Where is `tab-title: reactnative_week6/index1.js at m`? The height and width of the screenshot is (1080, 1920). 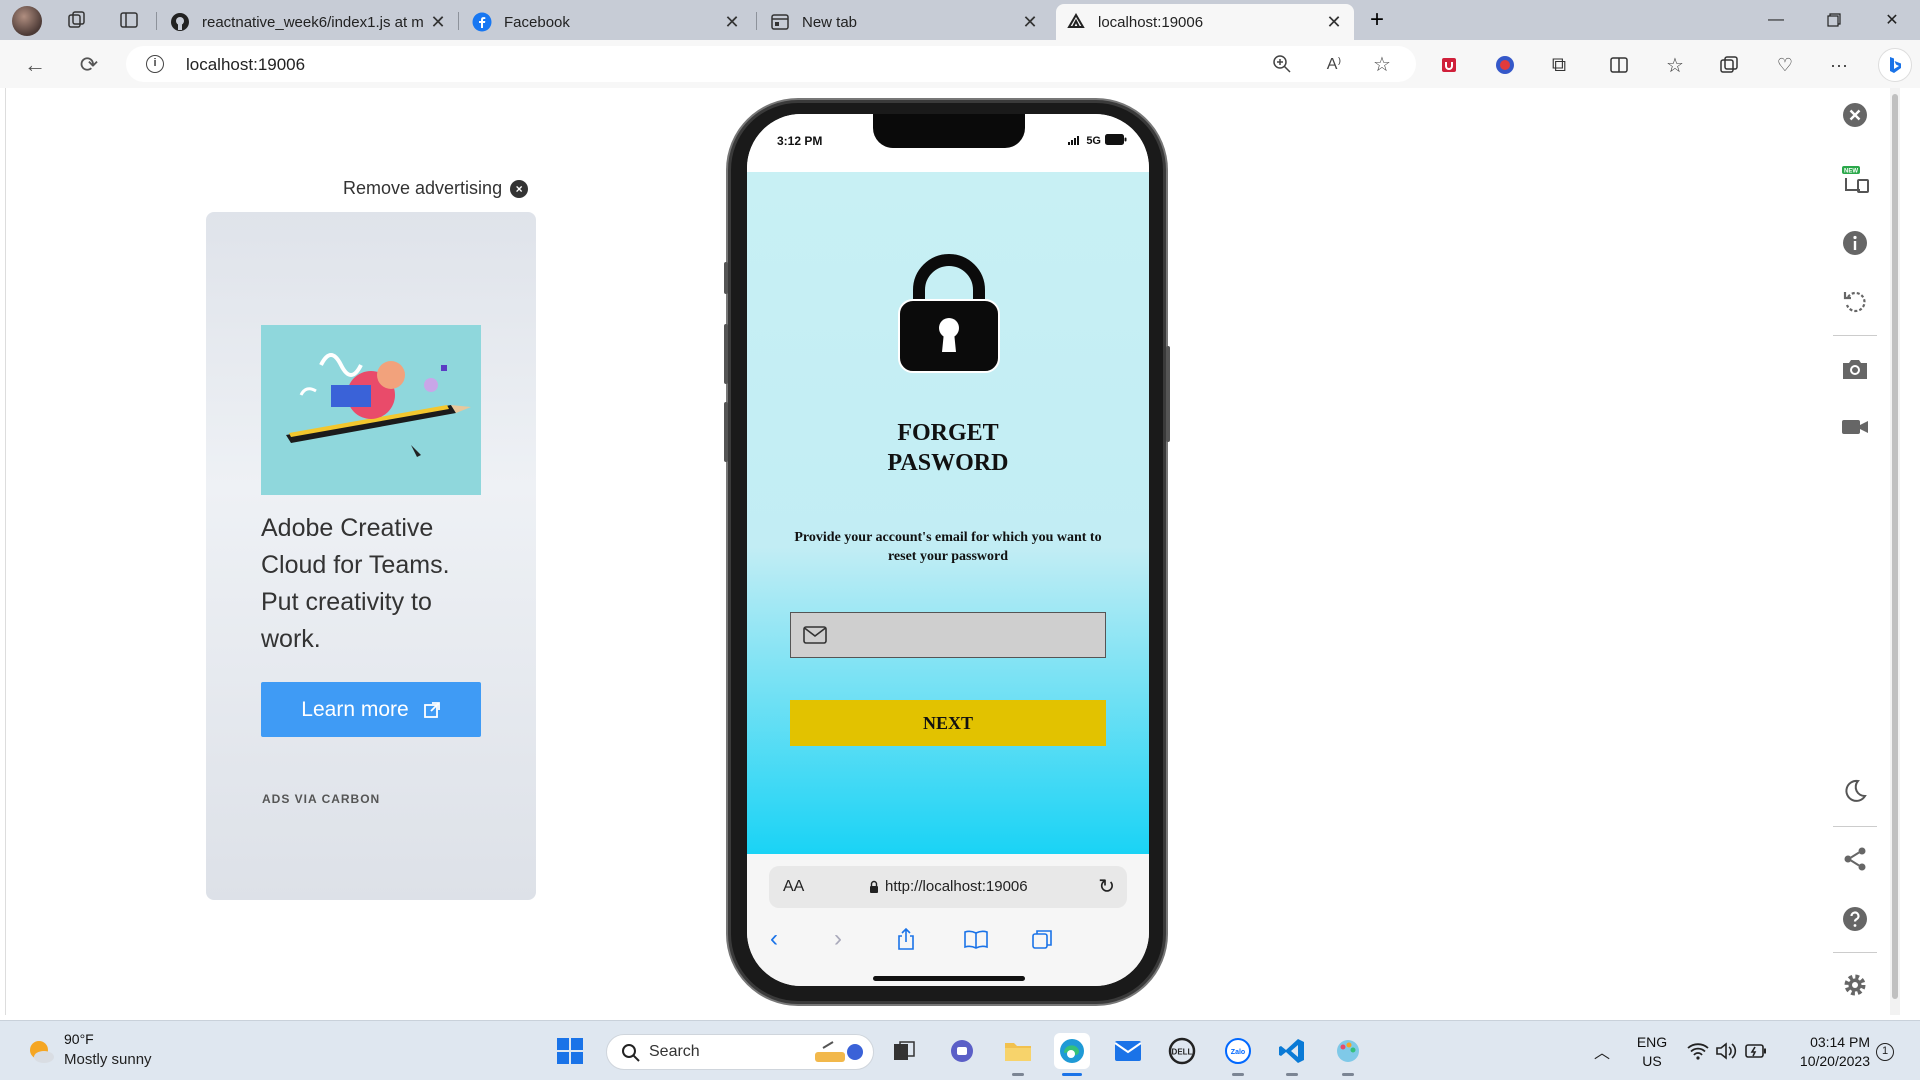 tab-title: reactnative_week6/index1.js at m is located at coordinates (313, 22).